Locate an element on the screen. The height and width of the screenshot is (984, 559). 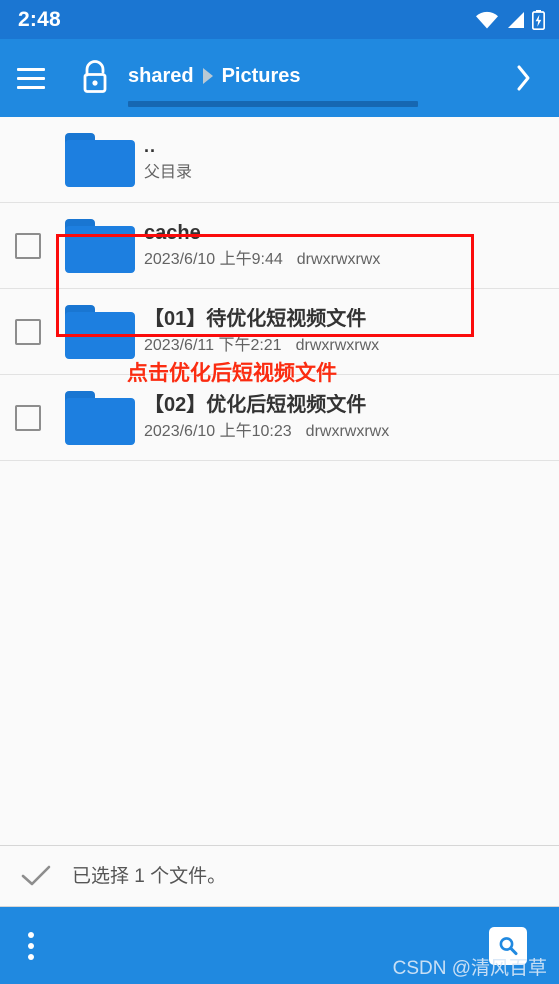
list-item: .. 父目录 is located at coordinates (279, 160).